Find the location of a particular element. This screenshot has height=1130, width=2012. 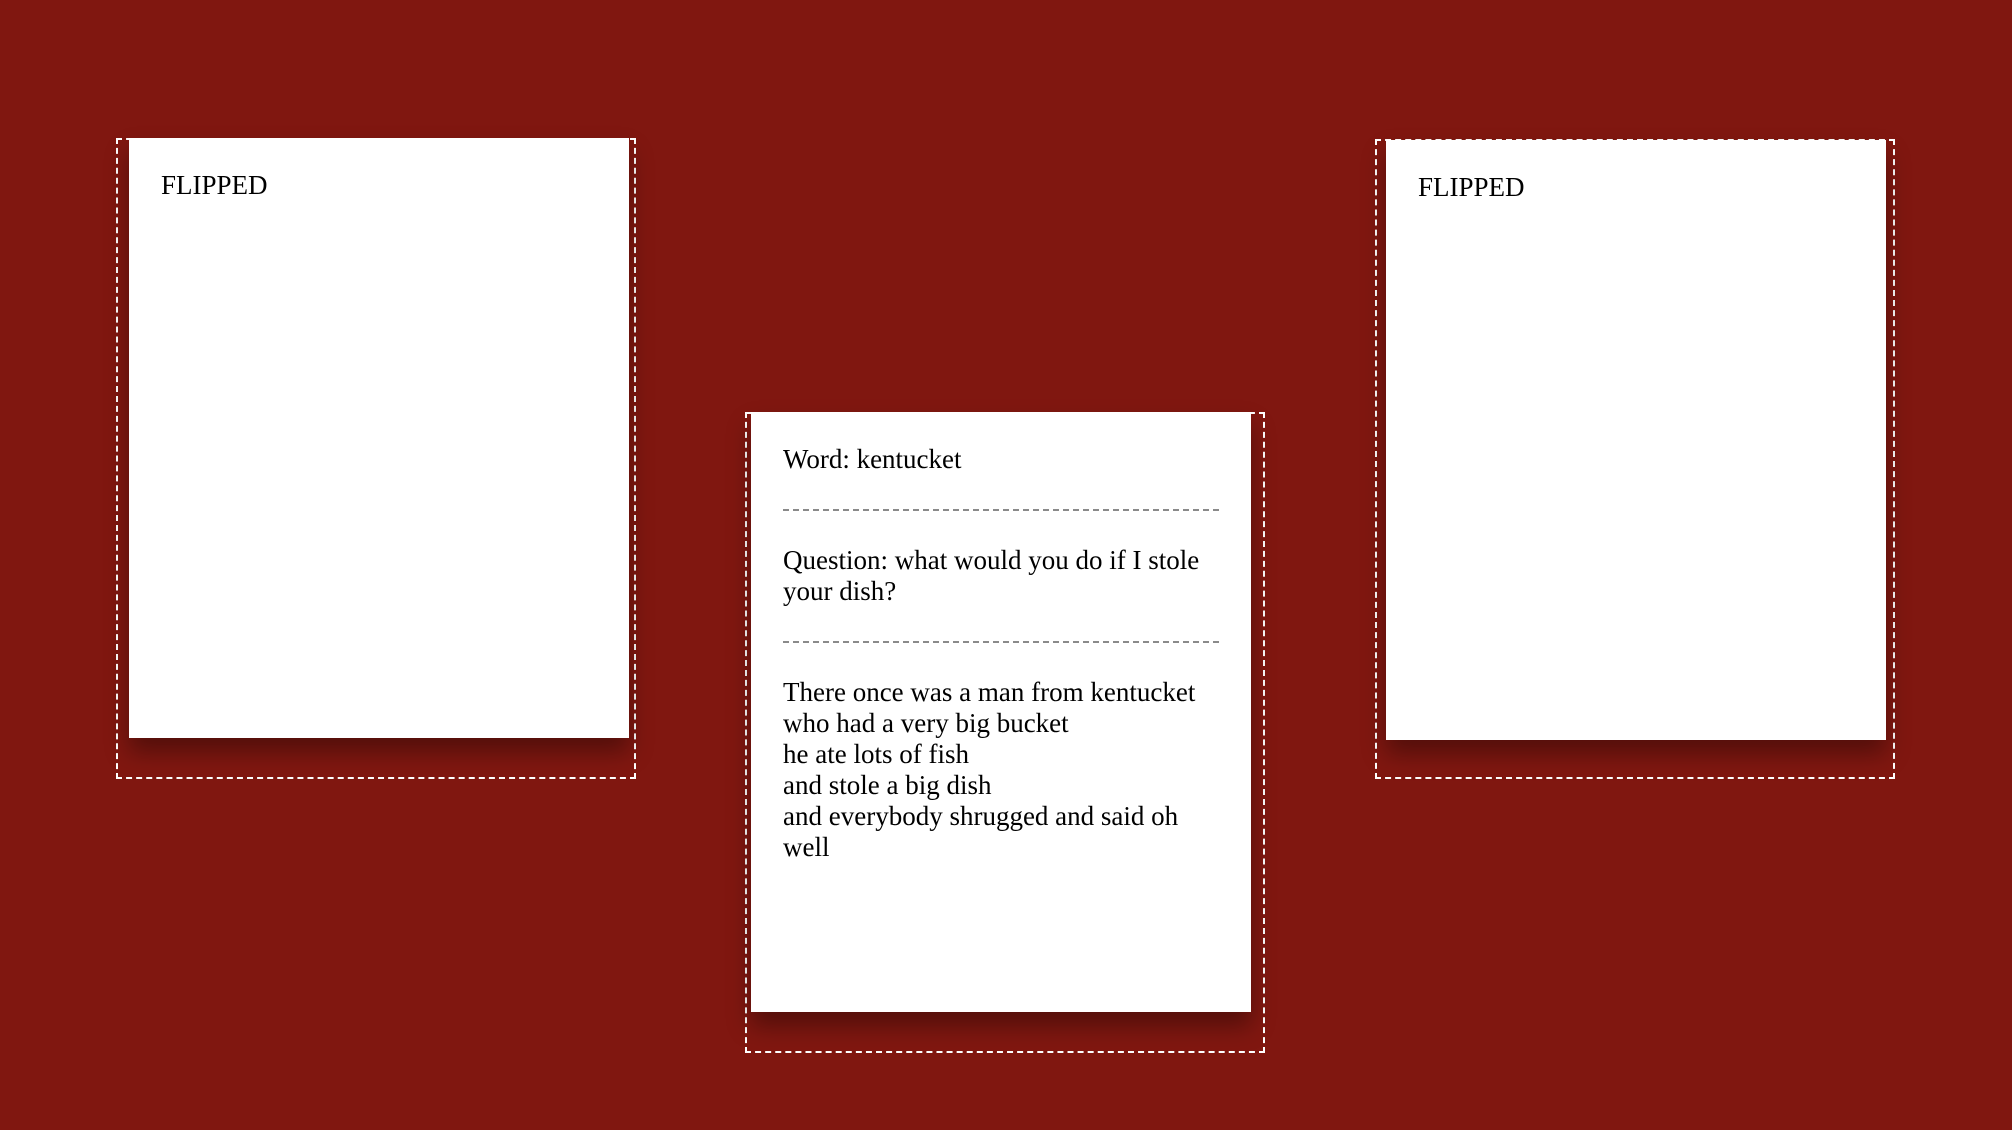

card-right: FLIPPED is located at coordinates (1636, 440).